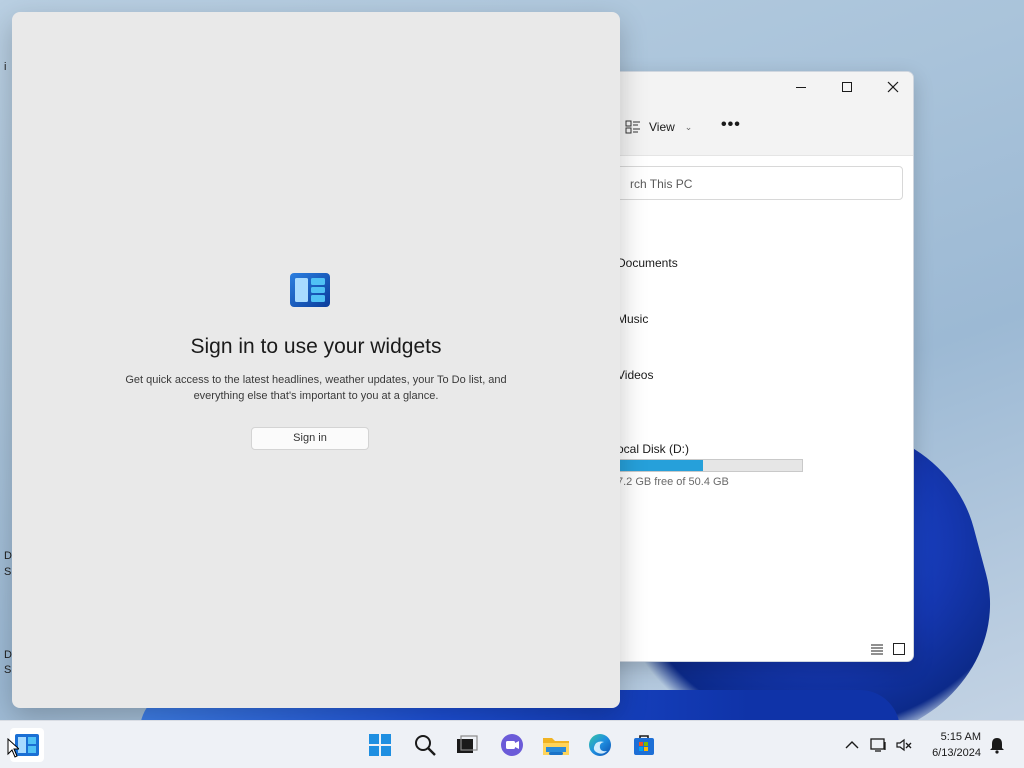 The height and width of the screenshot is (768, 1024). I want to click on details-view-icon, so click(877, 649).